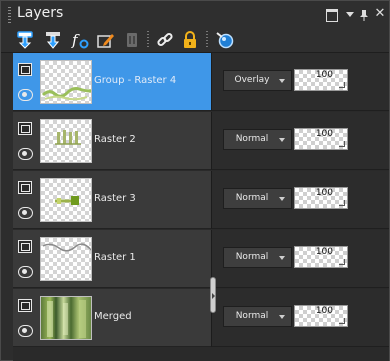 The image size is (390, 361). I want to click on layer-row-left: Group - Raster 4, so click(112, 82).